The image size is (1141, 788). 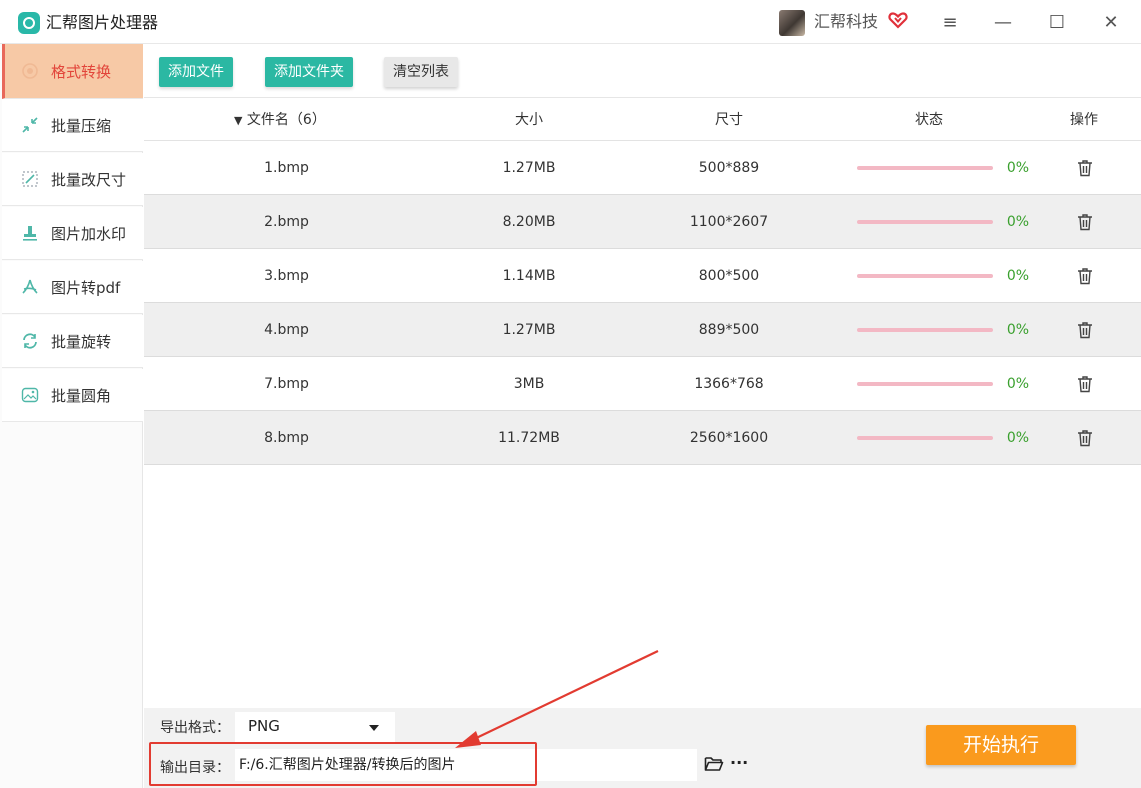 What do you see at coordinates (642, 120) in the screenshot?
I see `table-header: ▼ 文件名（6） 大小 尺寸 状态 操作` at bounding box center [642, 120].